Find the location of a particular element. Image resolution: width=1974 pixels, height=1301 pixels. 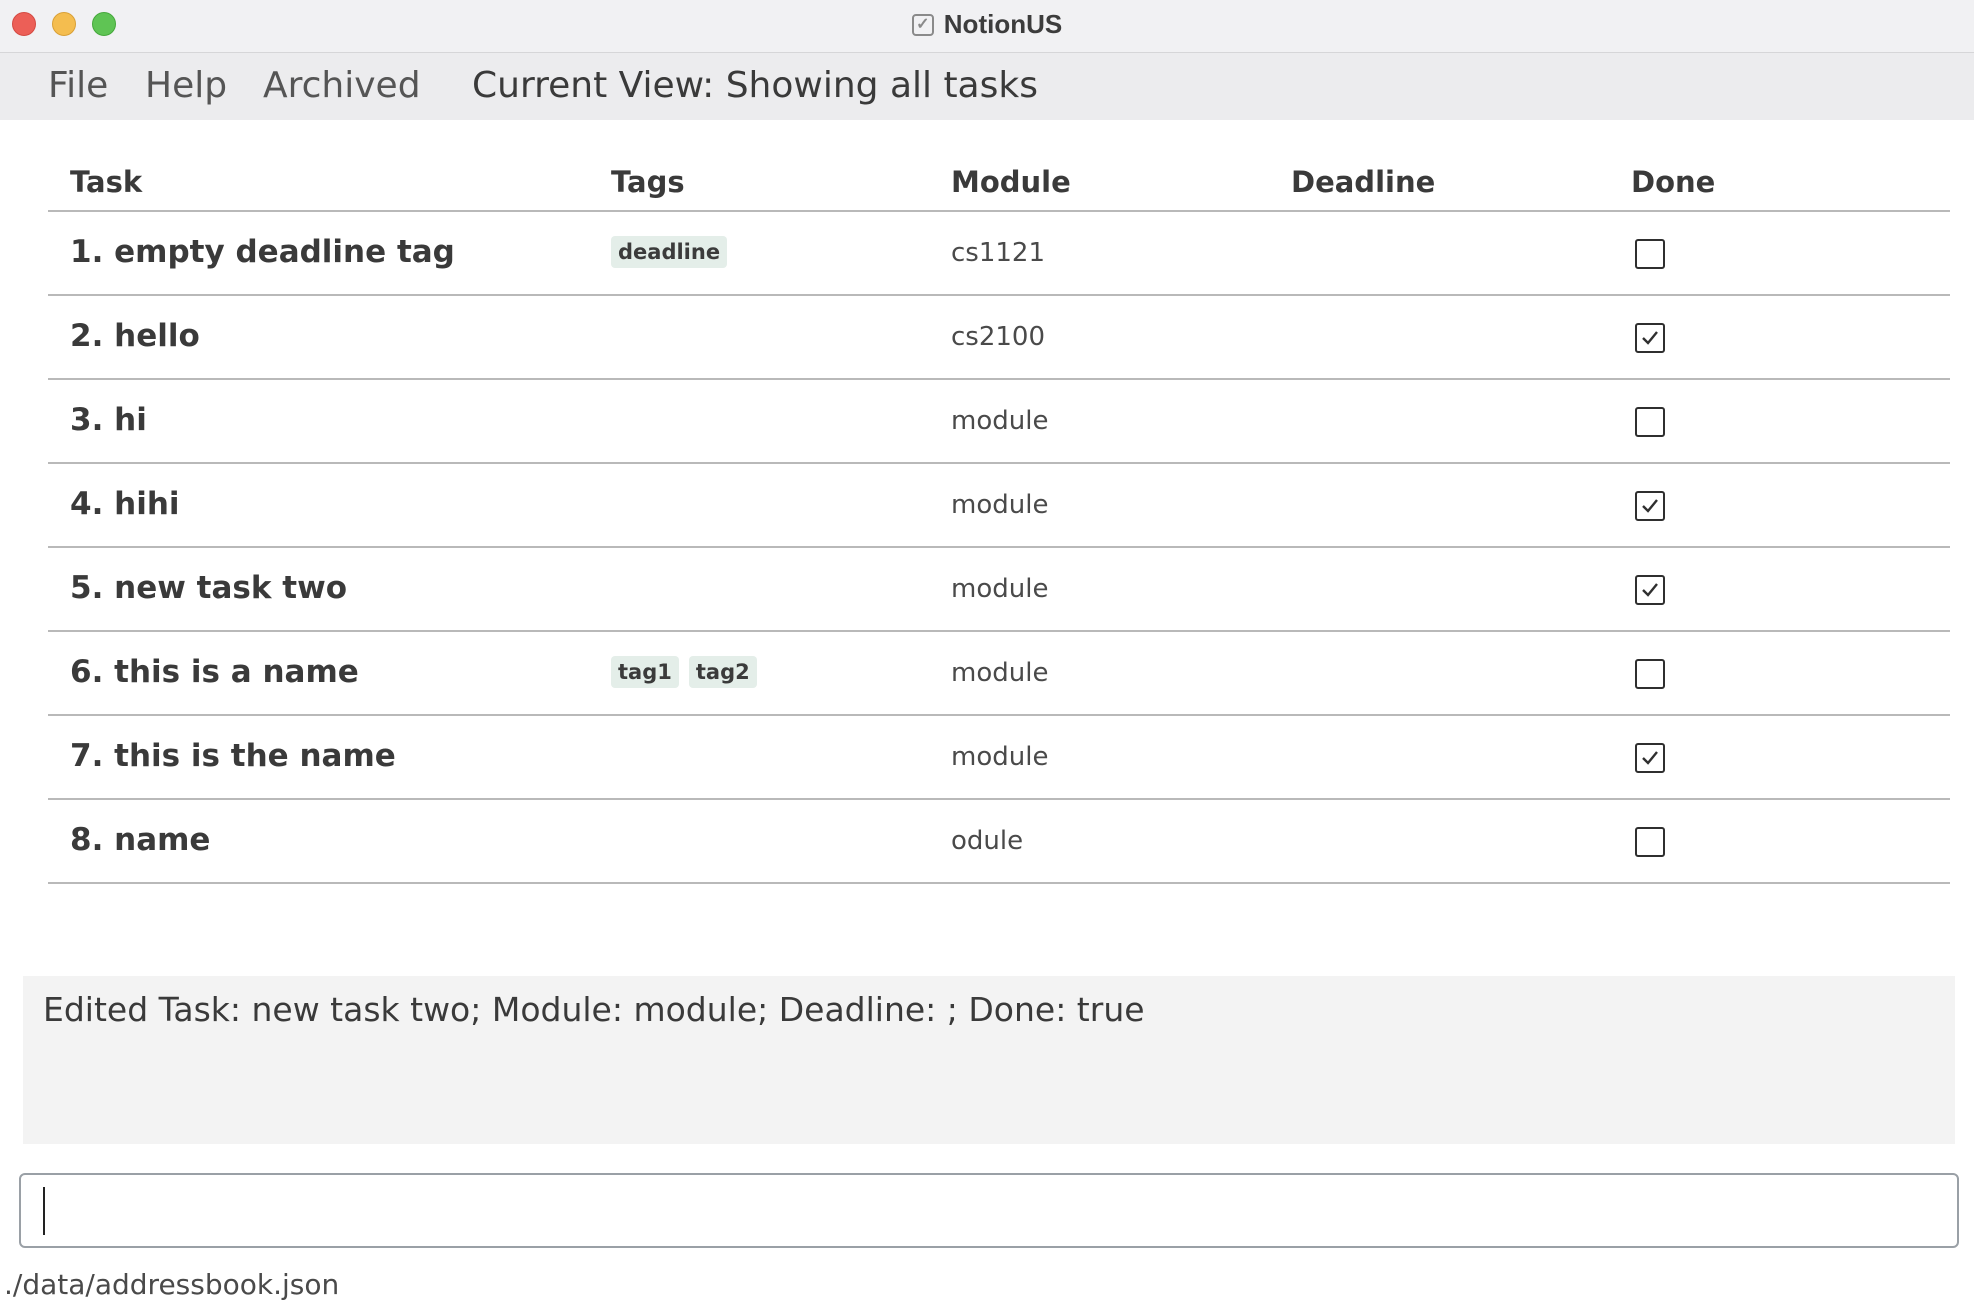

task-name: 5. new task two is located at coordinates (209, 588).